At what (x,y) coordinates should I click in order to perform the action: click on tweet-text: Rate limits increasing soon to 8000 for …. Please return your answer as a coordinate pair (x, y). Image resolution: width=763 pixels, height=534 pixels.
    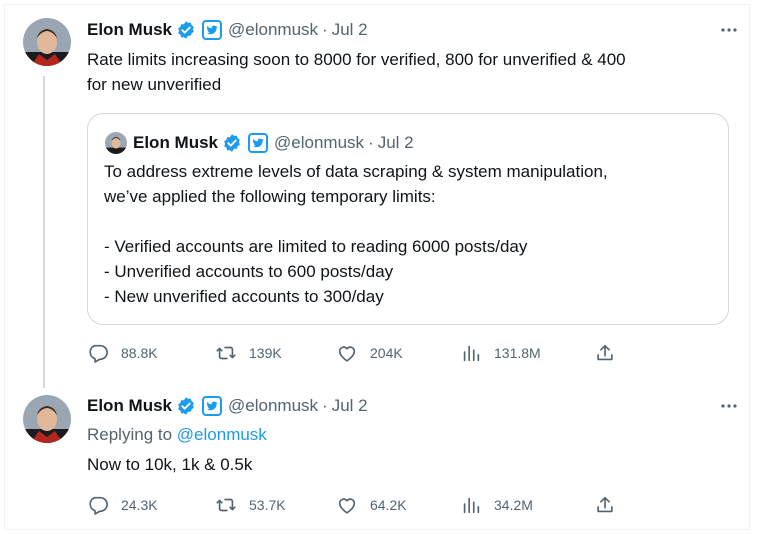
    Looking at the image, I should click on (412, 72).